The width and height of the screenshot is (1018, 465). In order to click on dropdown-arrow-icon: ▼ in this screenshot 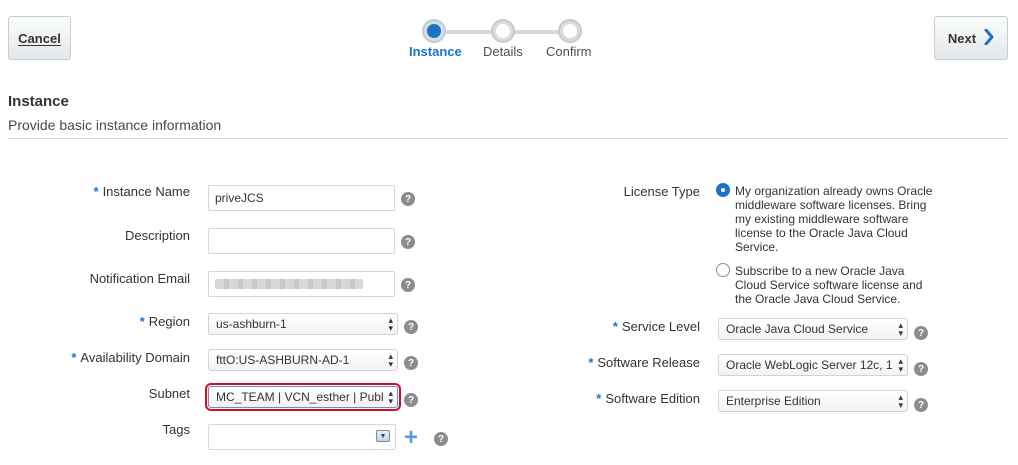, I will do `click(383, 436)`.